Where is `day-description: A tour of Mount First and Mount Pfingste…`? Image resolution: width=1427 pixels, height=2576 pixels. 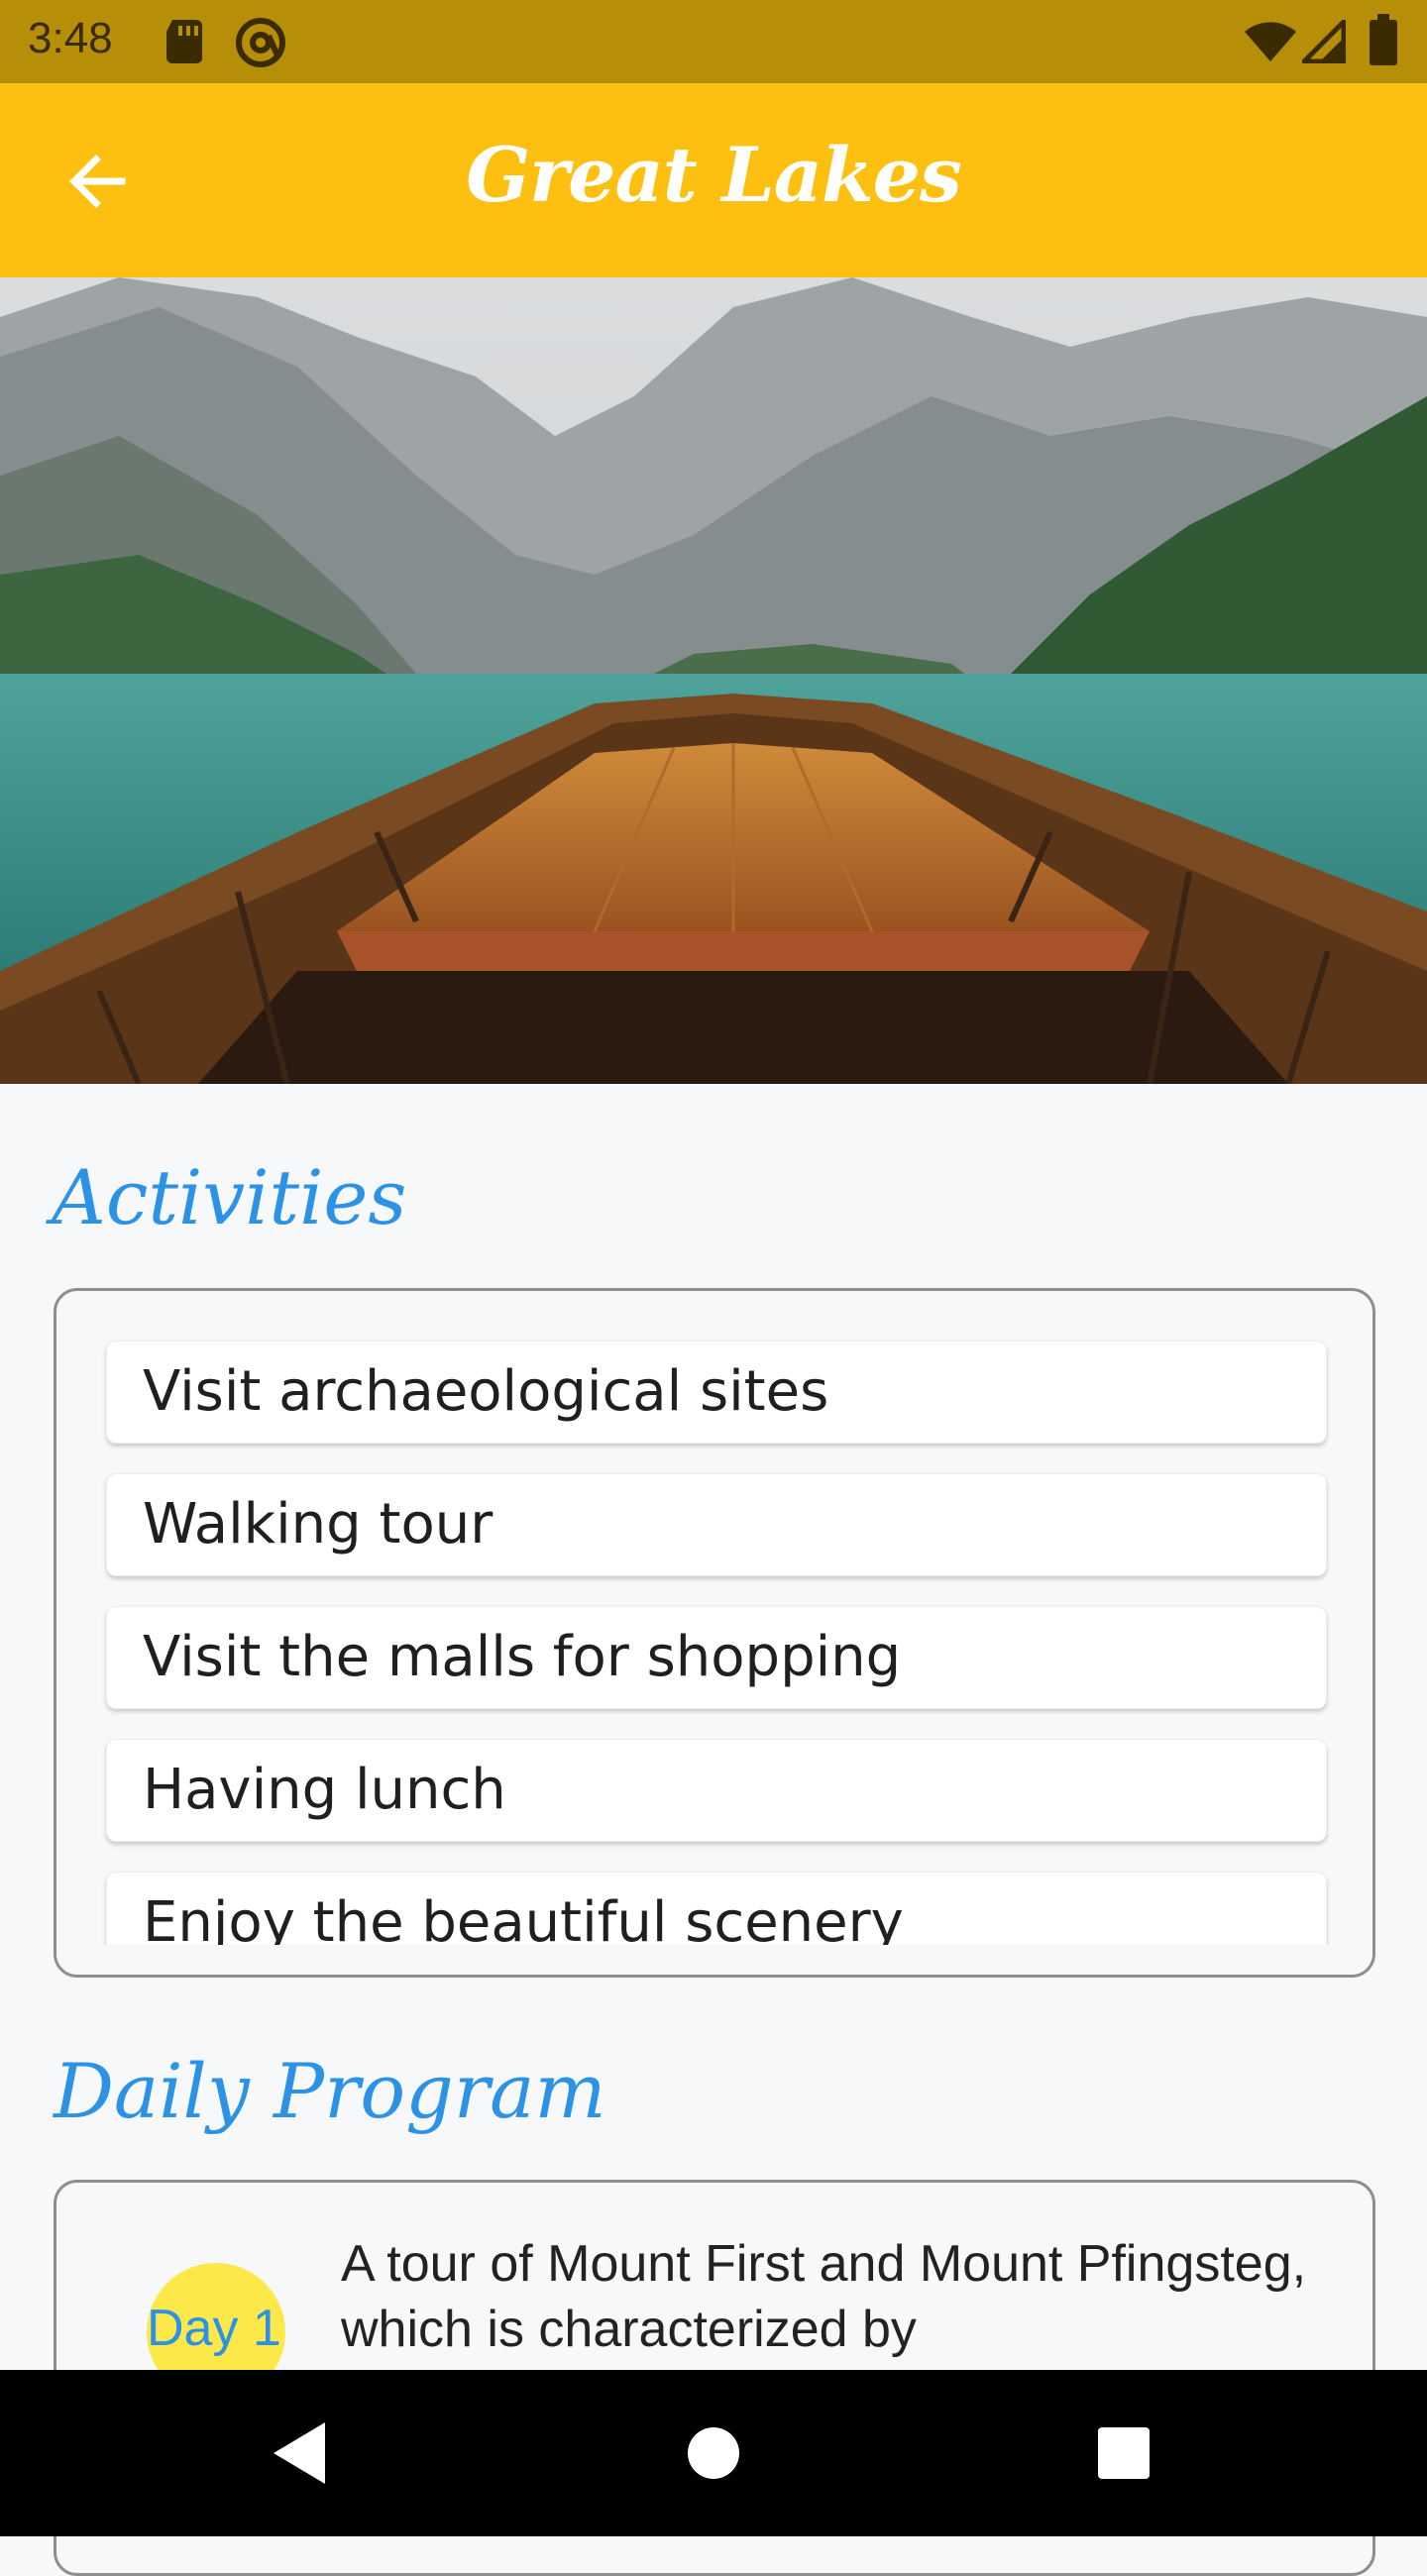 day-description: A tour of Mount First and Mount Pfingste… is located at coordinates (824, 2296).